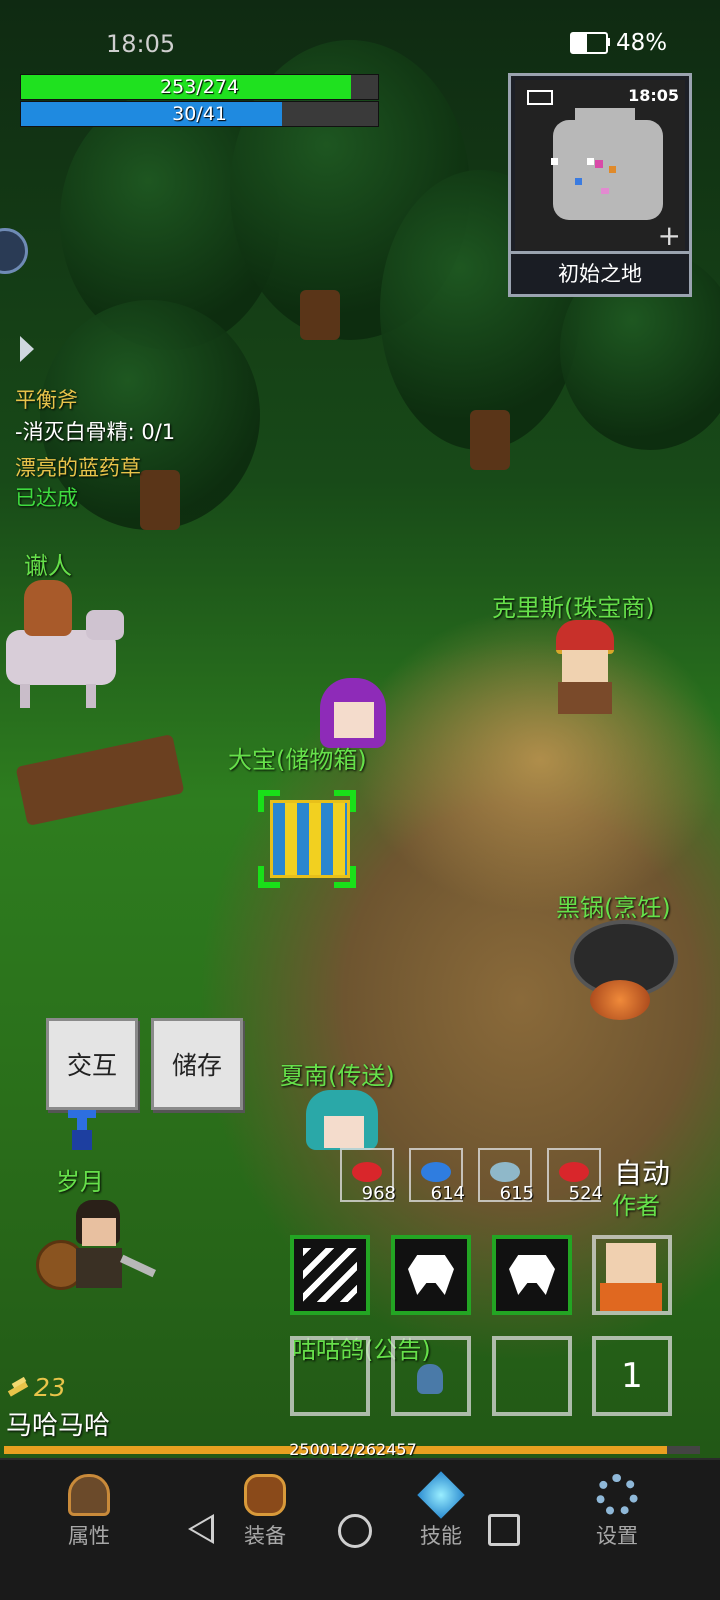 This screenshot has height=1600, width=720. I want to click on quest-objective: -消灭白骨精: 0/1, so click(95, 432).